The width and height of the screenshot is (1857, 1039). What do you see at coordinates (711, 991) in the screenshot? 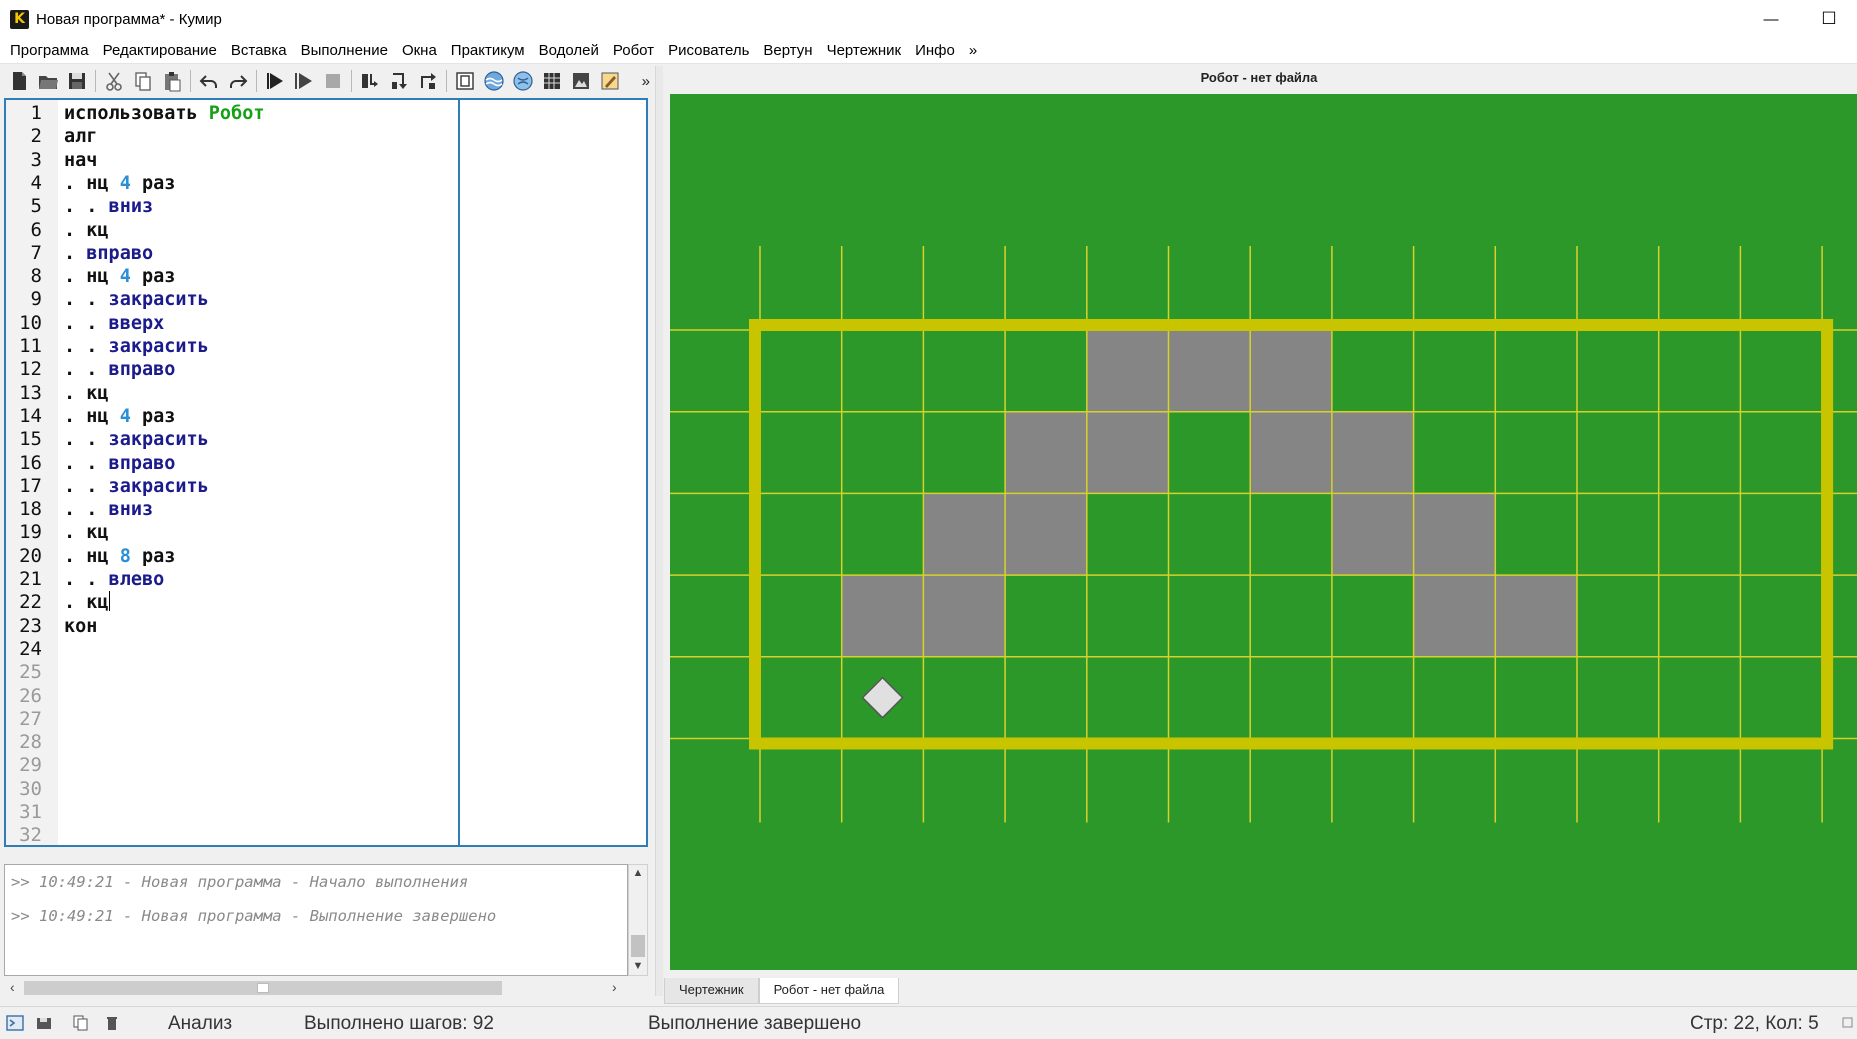
I see `tab-draftsman: Чертежник` at bounding box center [711, 991].